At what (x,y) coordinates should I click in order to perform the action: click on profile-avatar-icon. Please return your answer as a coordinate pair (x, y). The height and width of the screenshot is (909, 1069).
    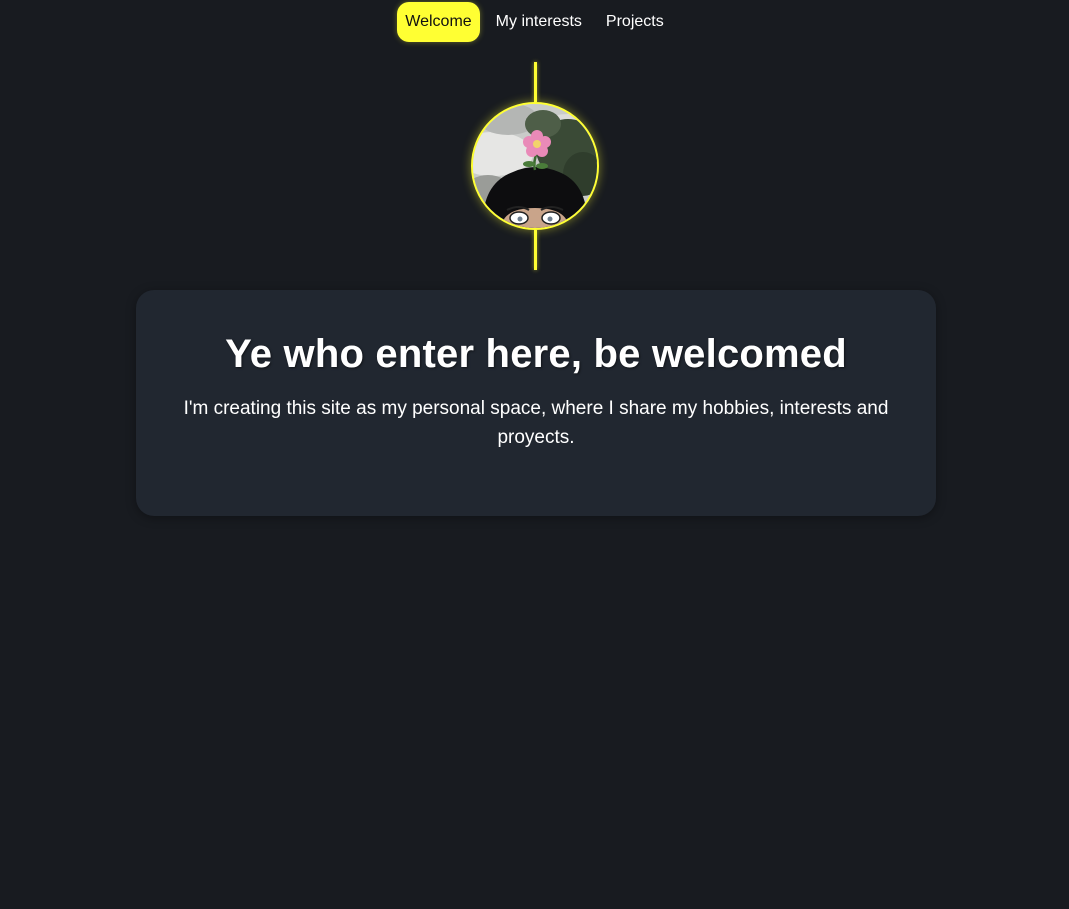
    Looking at the image, I should click on (535, 166).